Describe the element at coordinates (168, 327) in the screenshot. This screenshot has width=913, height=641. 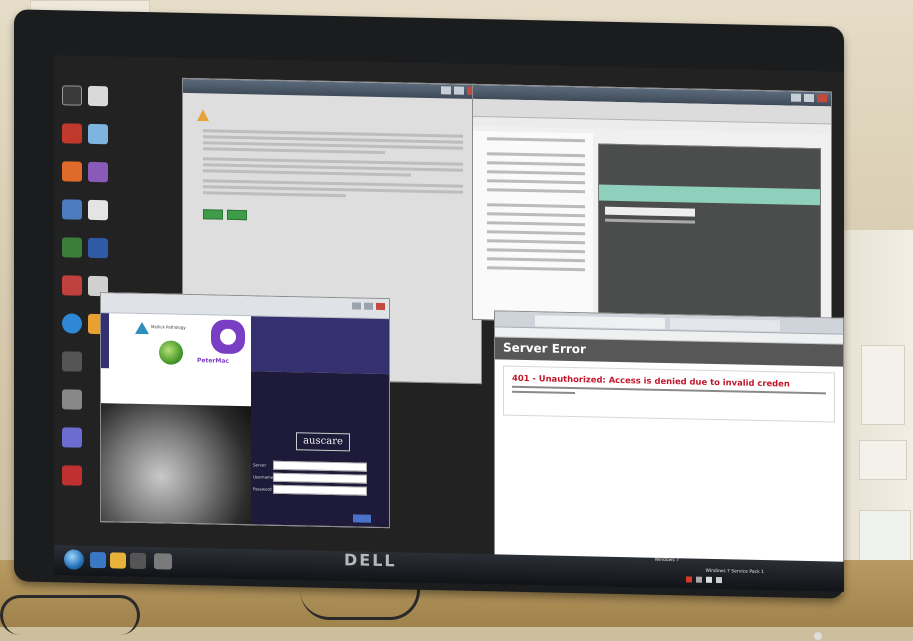
I see `brand-left: Mellick Pathology` at that location.